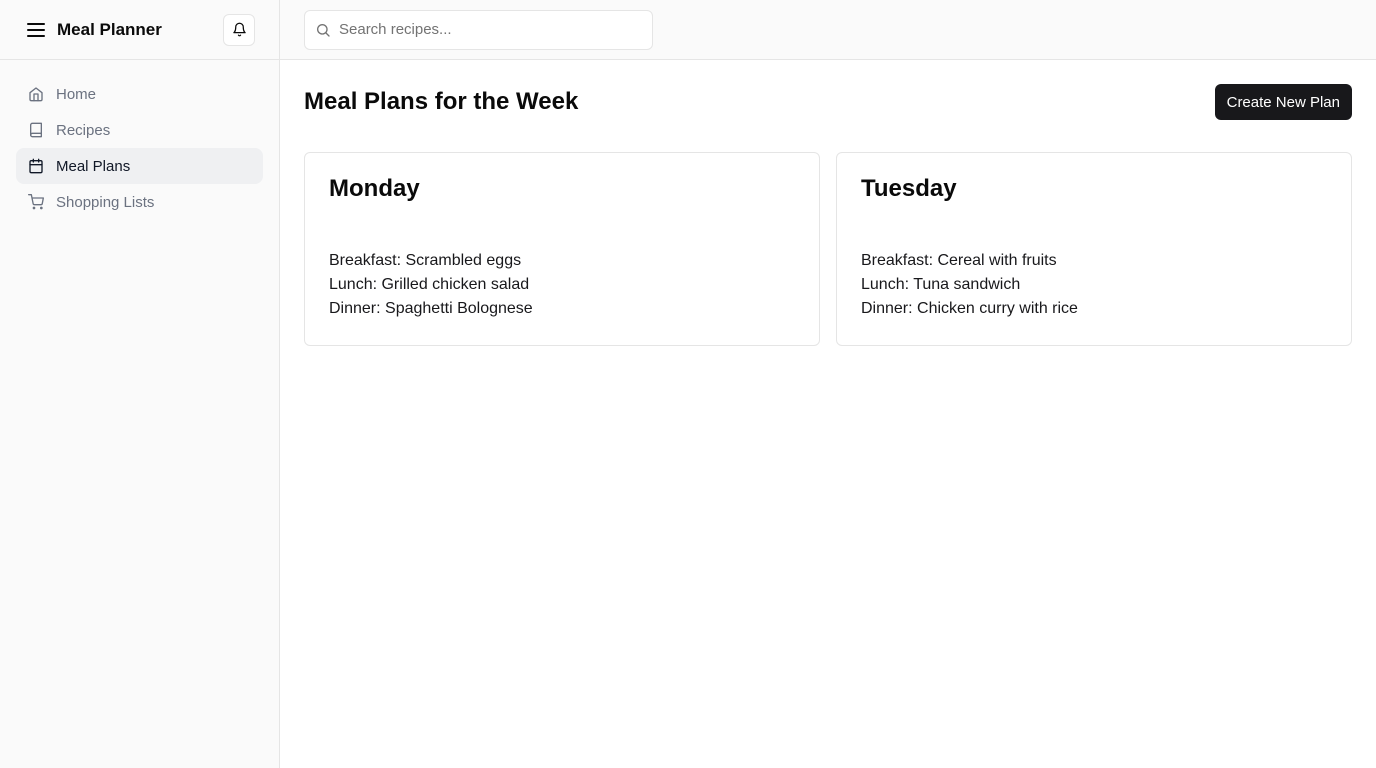 The width and height of the screenshot is (1376, 768). I want to click on sidebar-item-label: Meal Plans, so click(93, 166).